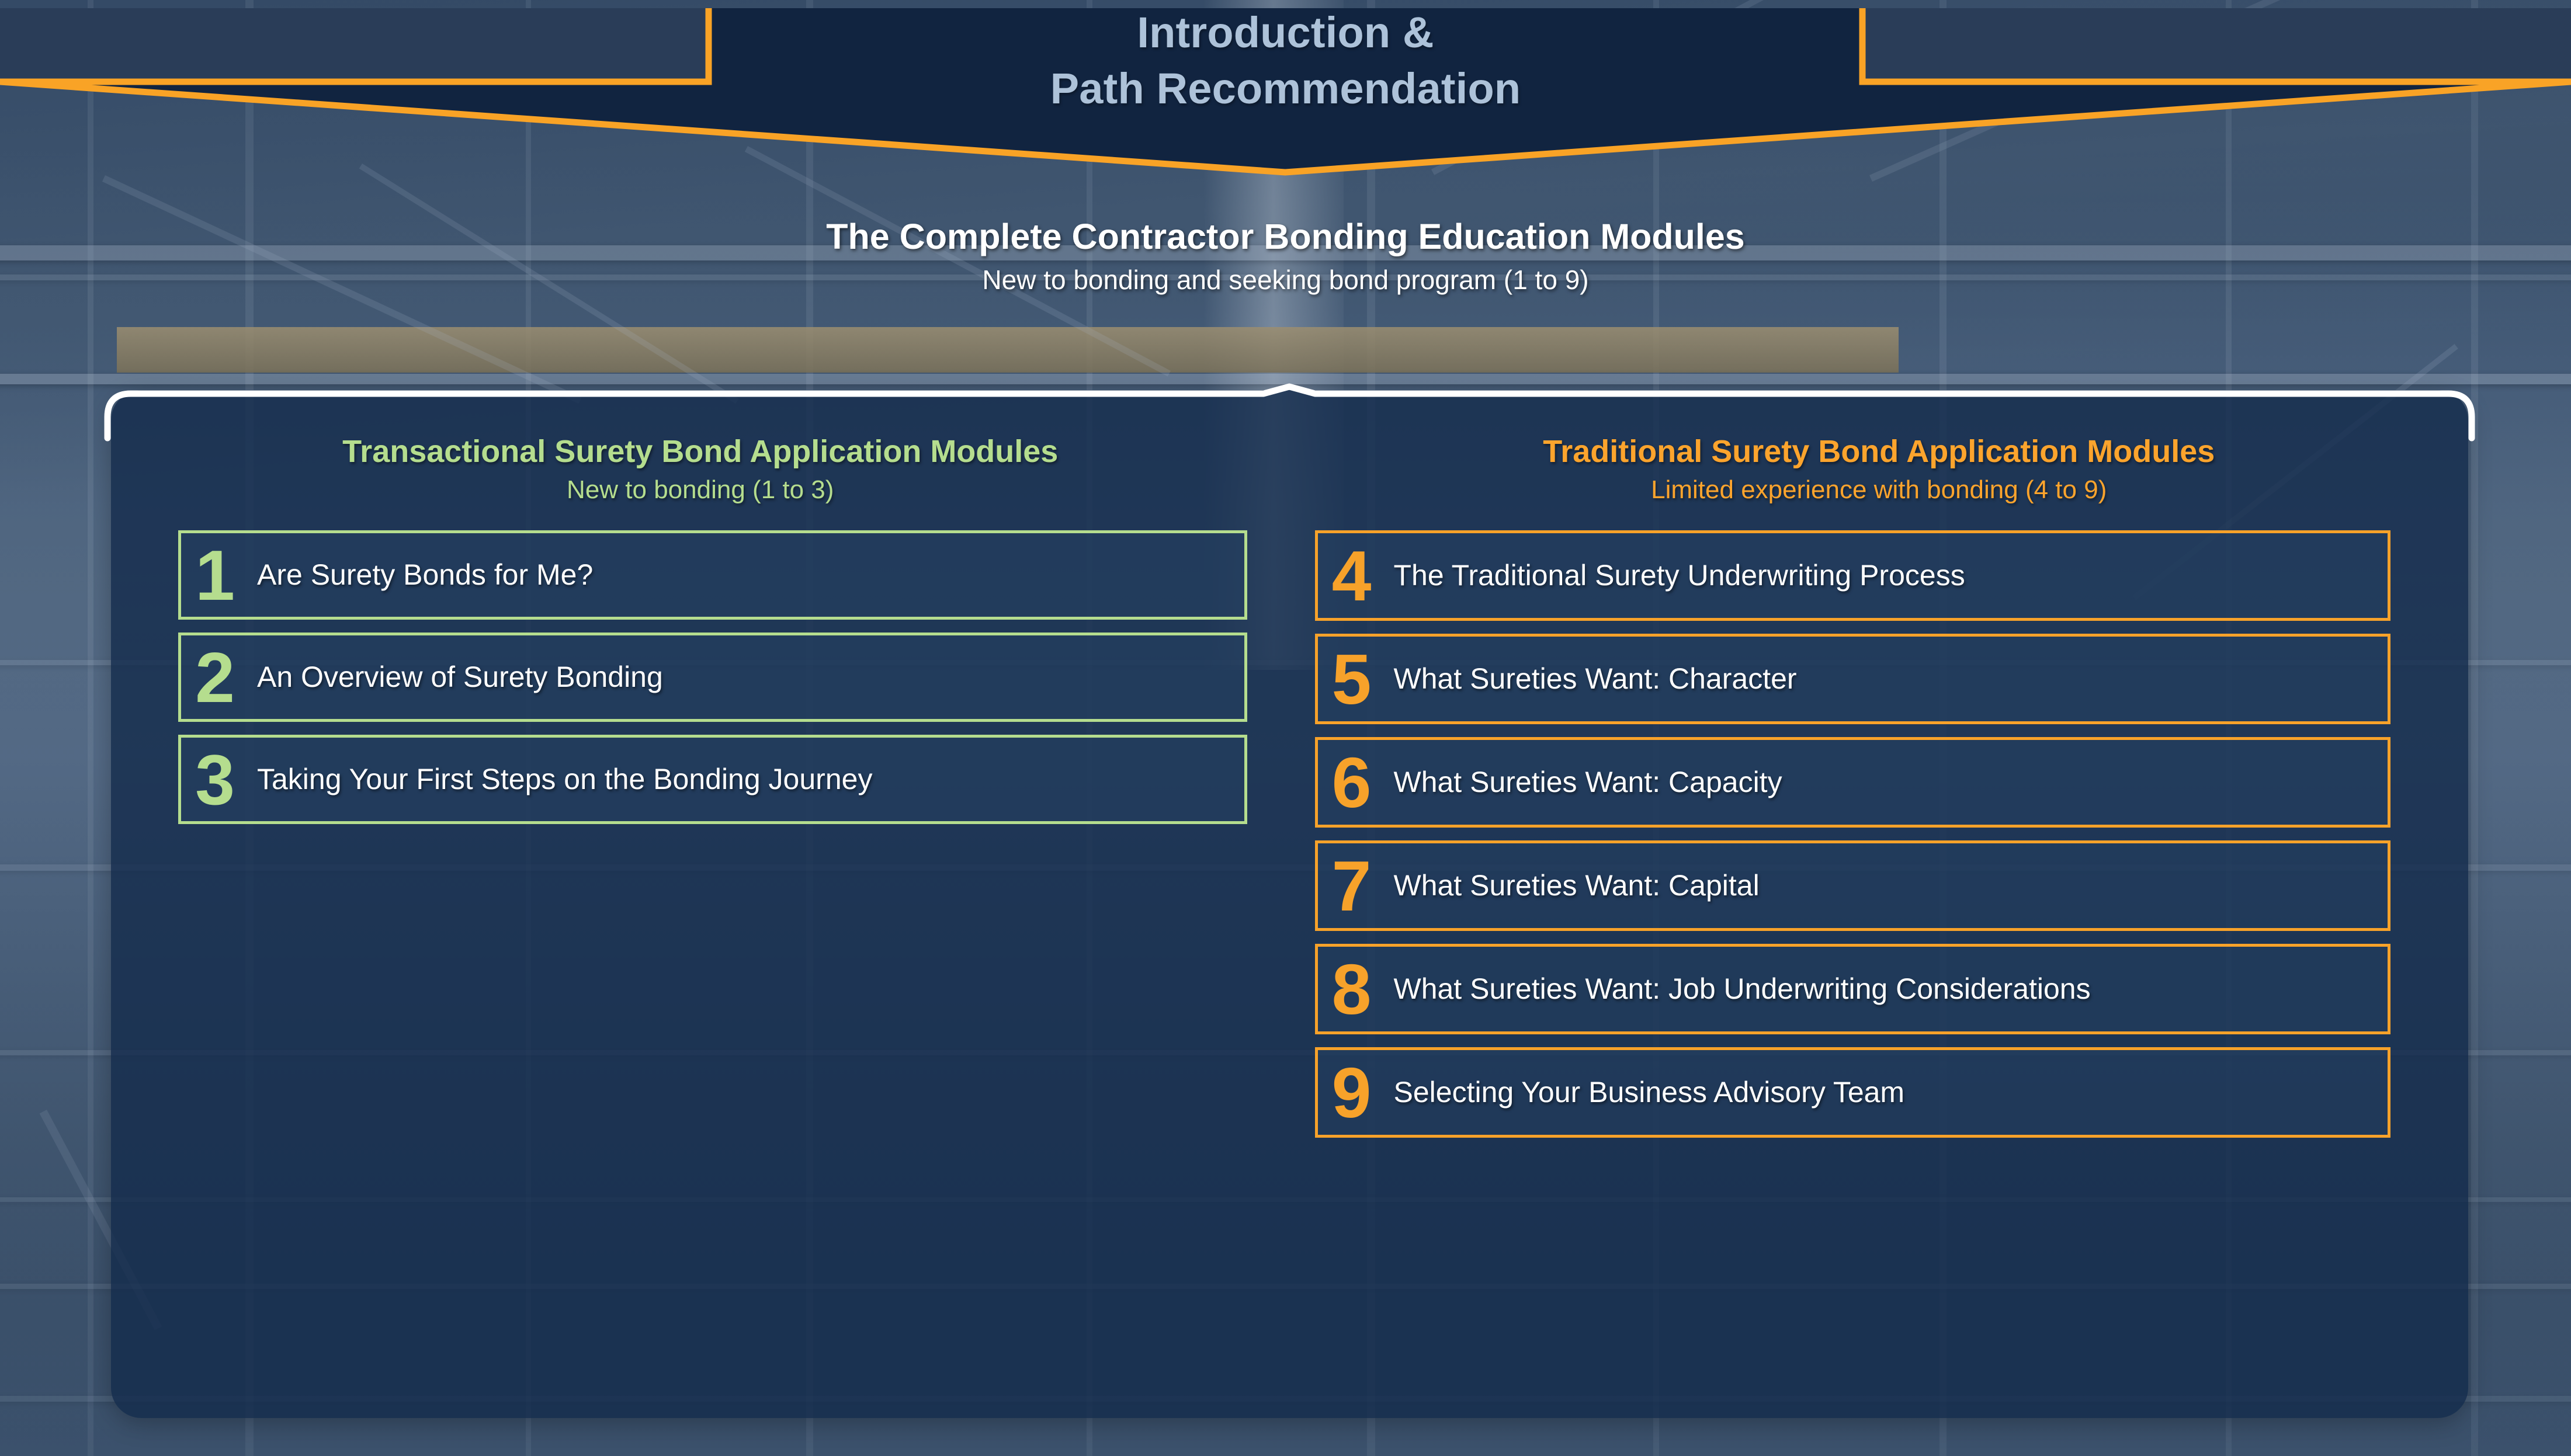  What do you see at coordinates (1852, 885) in the screenshot?
I see `module-item: 7 What Sureties Want: Capital` at bounding box center [1852, 885].